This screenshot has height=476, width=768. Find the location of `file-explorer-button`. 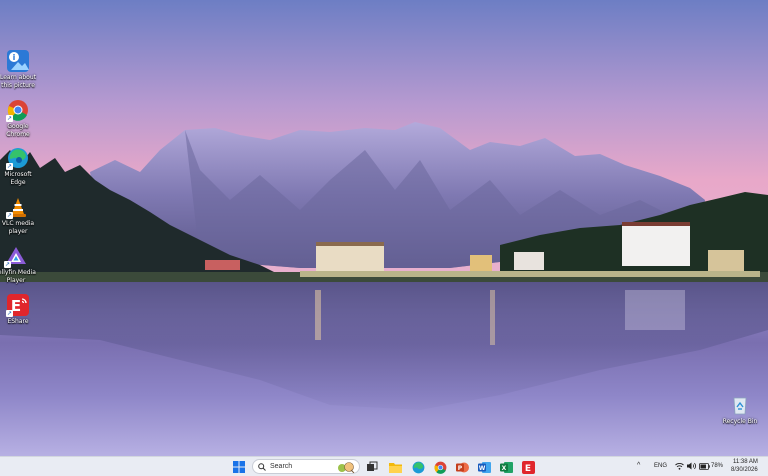

file-explorer-button is located at coordinates (395, 467).